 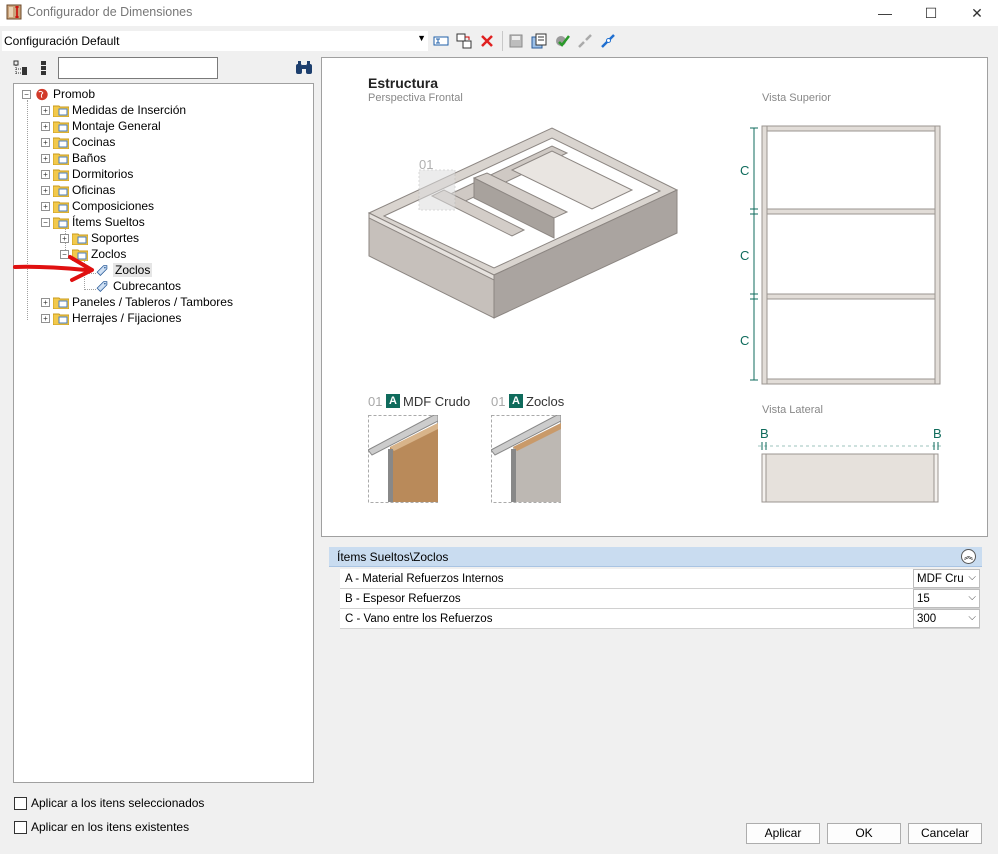 I want to click on part-marker-01: 01, so click(x=426, y=164).